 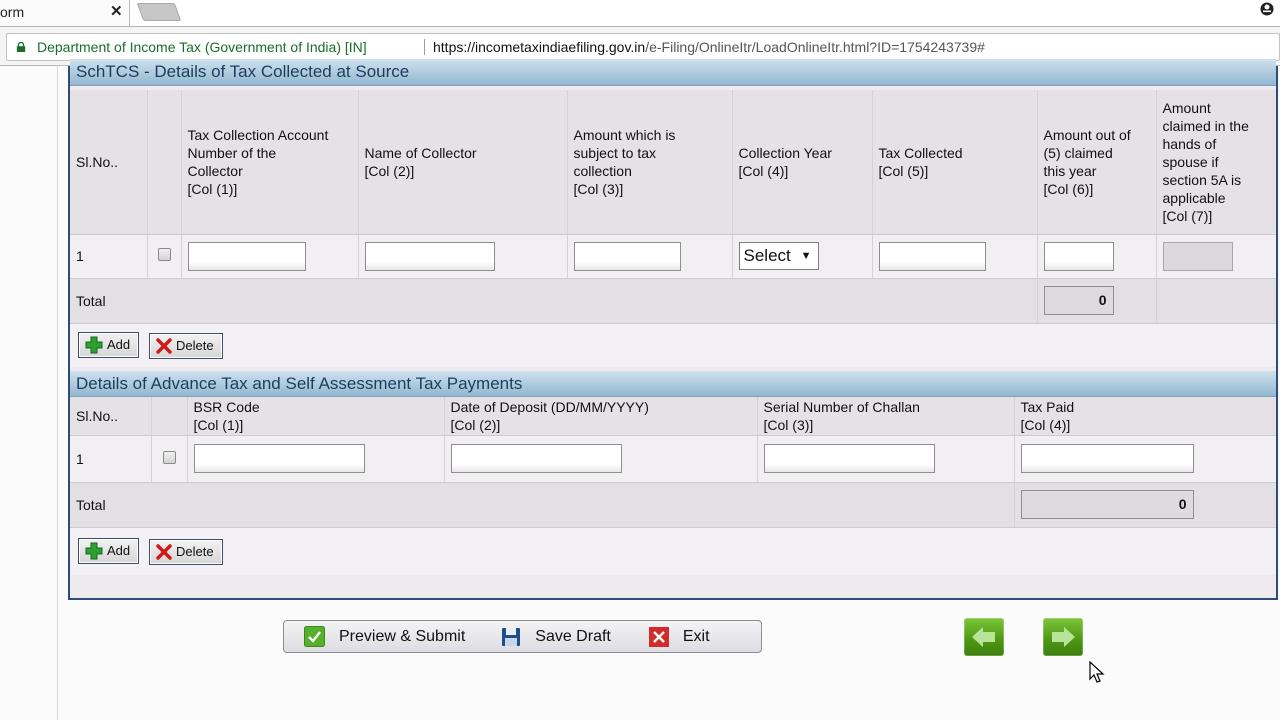 What do you see at coordinates (806, 256) in the screenshot?
I see `dropdown-arrow-icon: ▼` at bounding box center [806, 256].